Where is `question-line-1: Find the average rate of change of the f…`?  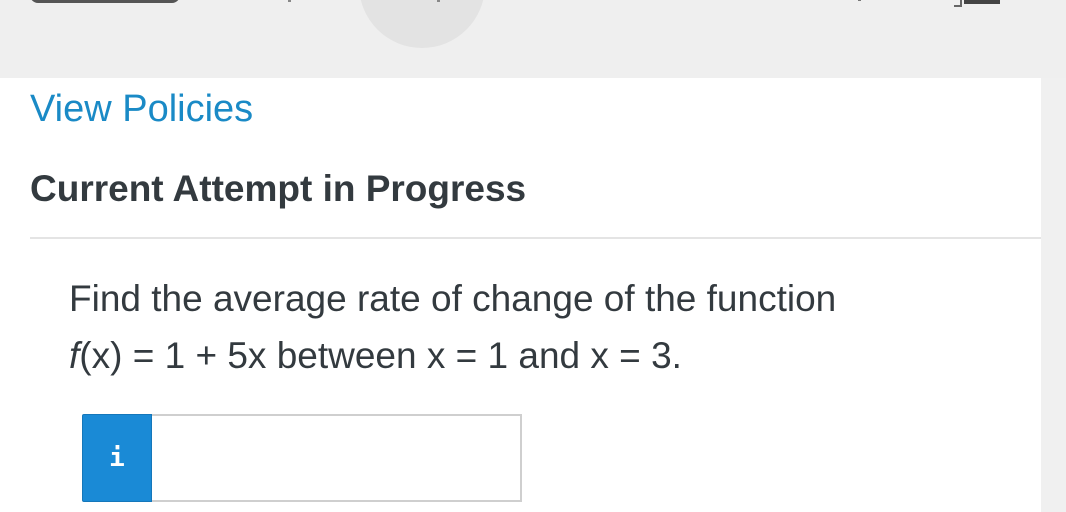
question-line-1: Find the average rate of change of the f… is located at coordinates (453, 298).